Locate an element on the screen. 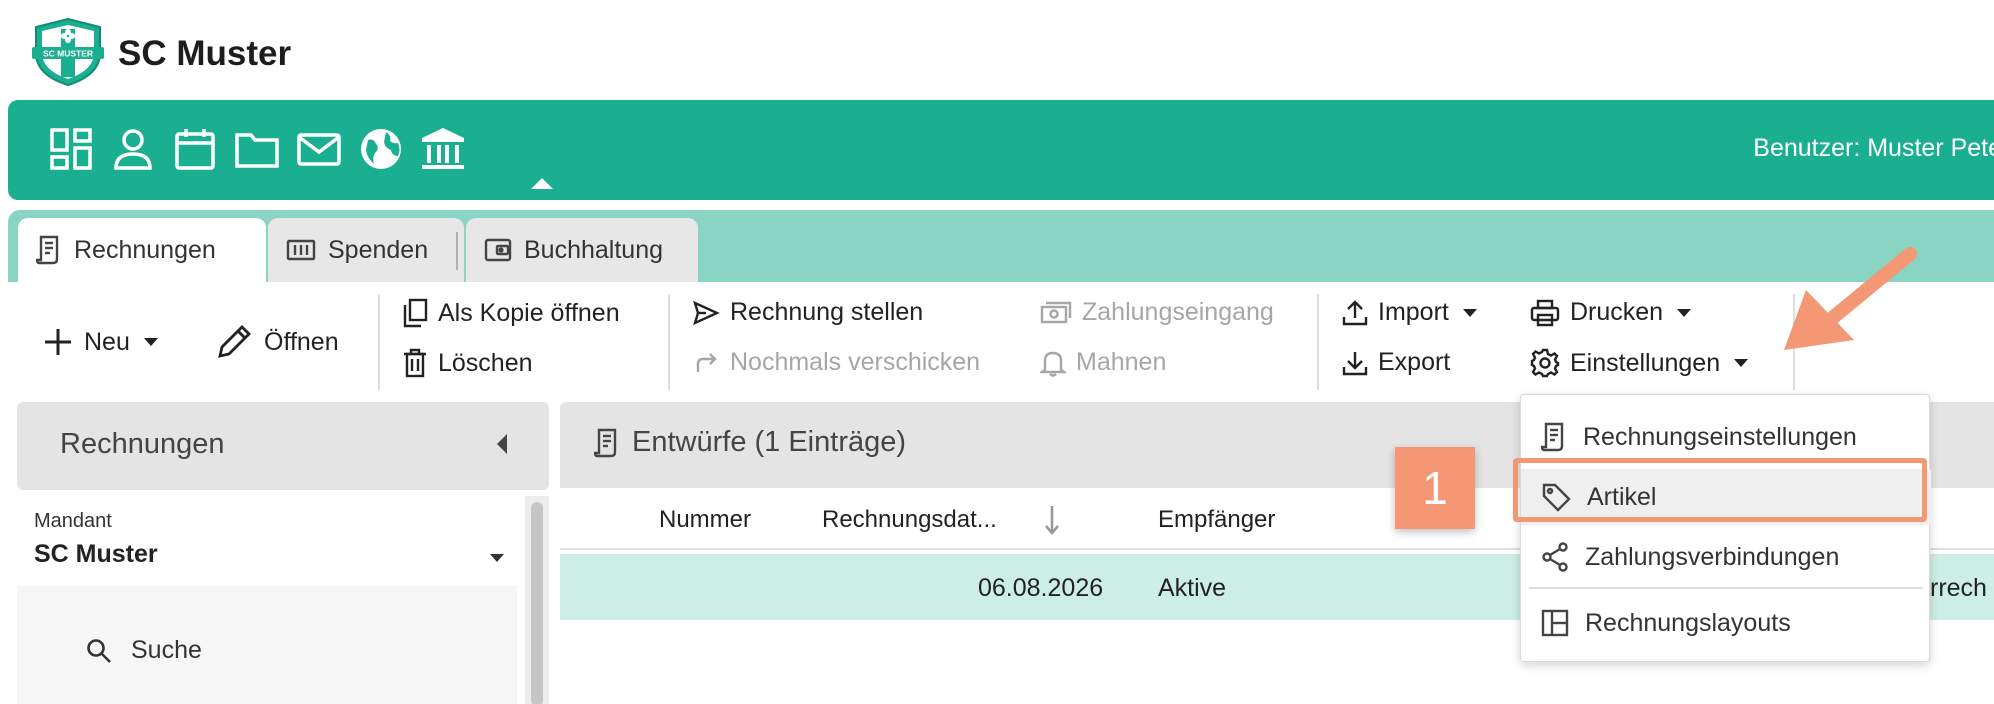  print-button: Drucken is located at coordinates (1611, 312).